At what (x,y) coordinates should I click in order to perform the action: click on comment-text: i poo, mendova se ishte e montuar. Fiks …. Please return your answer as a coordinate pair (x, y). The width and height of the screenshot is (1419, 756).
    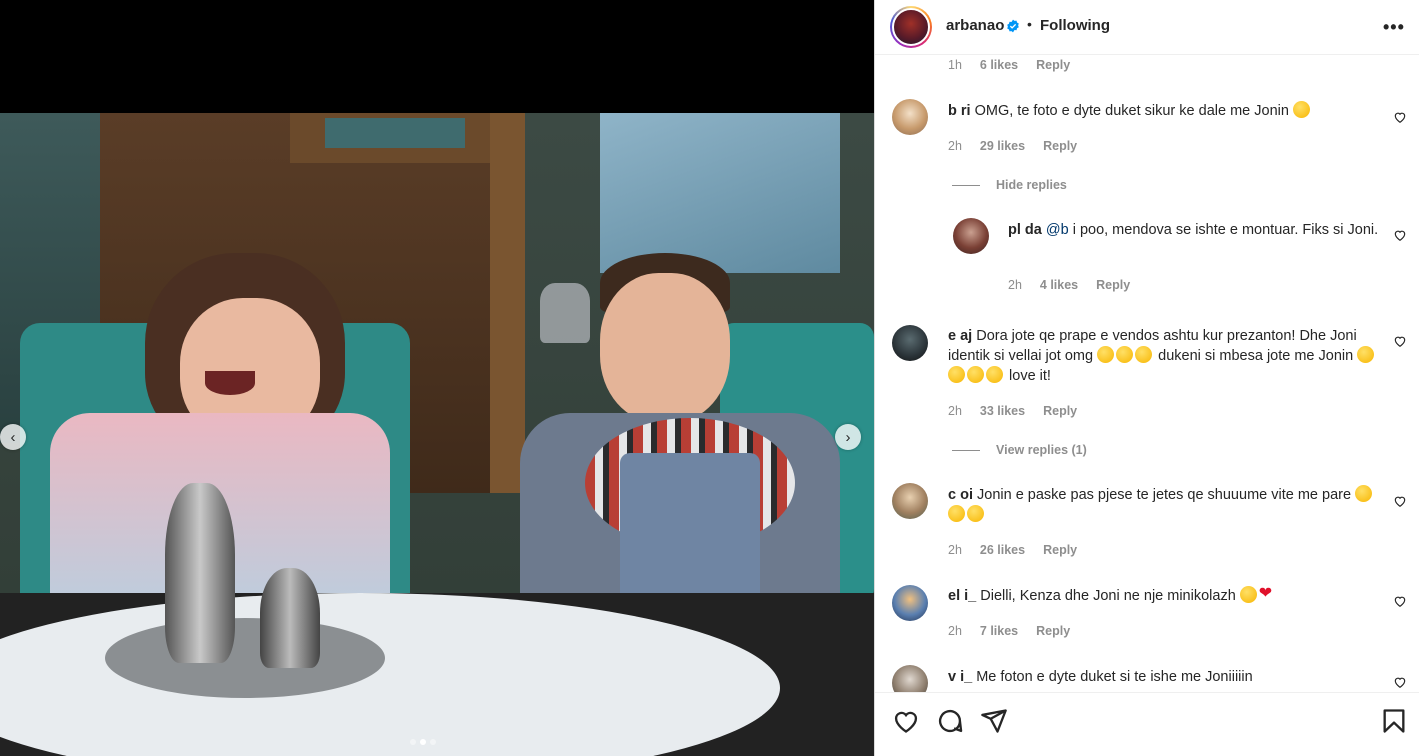
    Looking at the image, I should click on (1225, 230).